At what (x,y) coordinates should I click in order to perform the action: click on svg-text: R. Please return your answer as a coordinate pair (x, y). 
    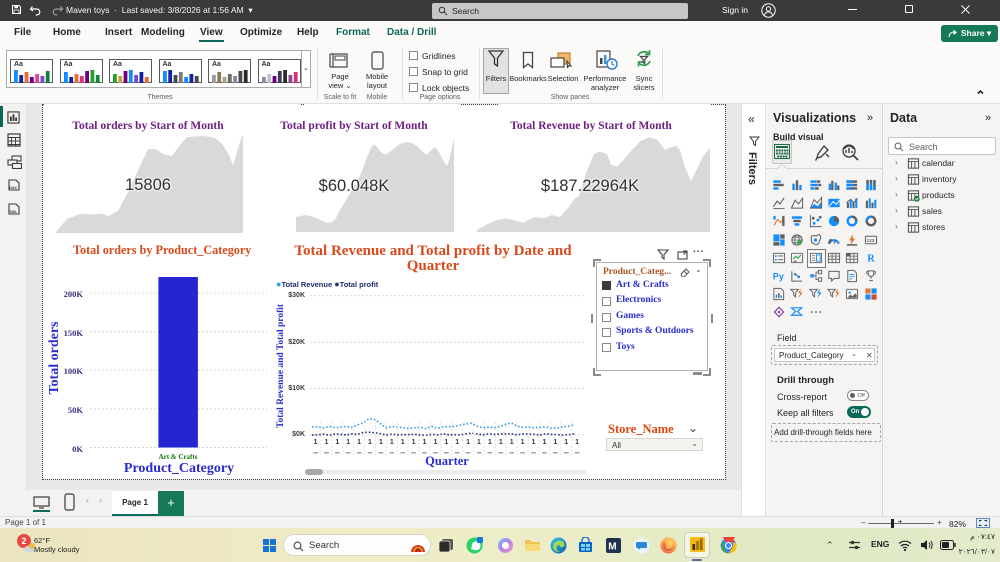
    Looking at the image, I should click on (871, 259).